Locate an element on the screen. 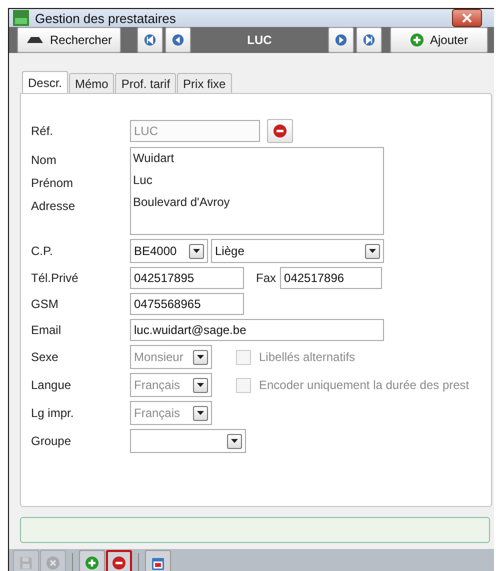  field-label: Langue is located at coordinates (51, 385).